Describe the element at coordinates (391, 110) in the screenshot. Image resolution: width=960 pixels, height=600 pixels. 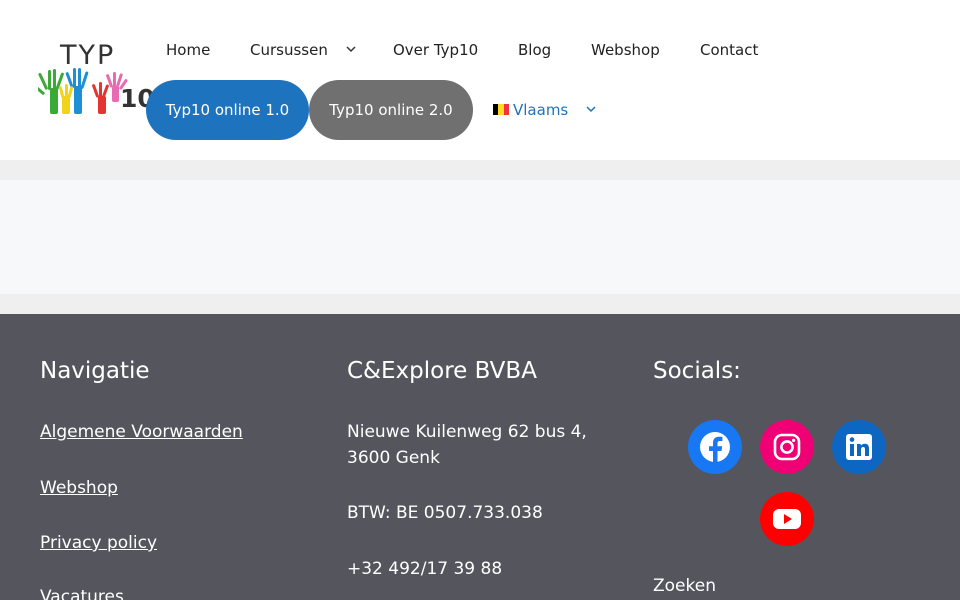
I see `typ10-online-2-button: Typ10 online 2.0` at that location.